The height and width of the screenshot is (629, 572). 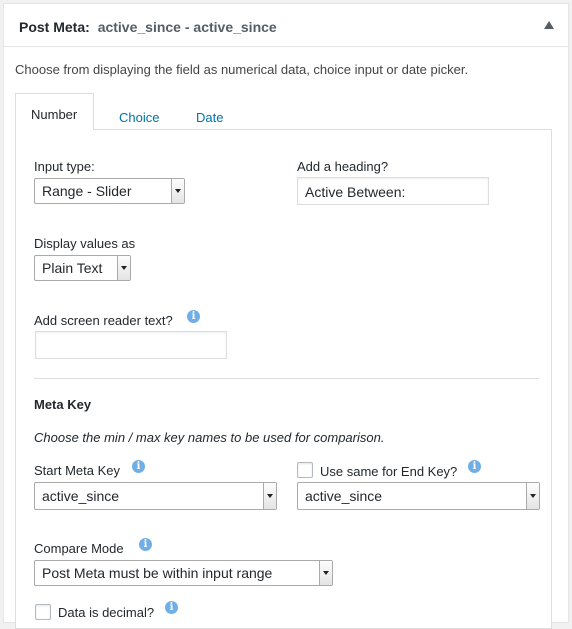 I want to click on heading-value: Active Between:, so click(x=355, y=192).